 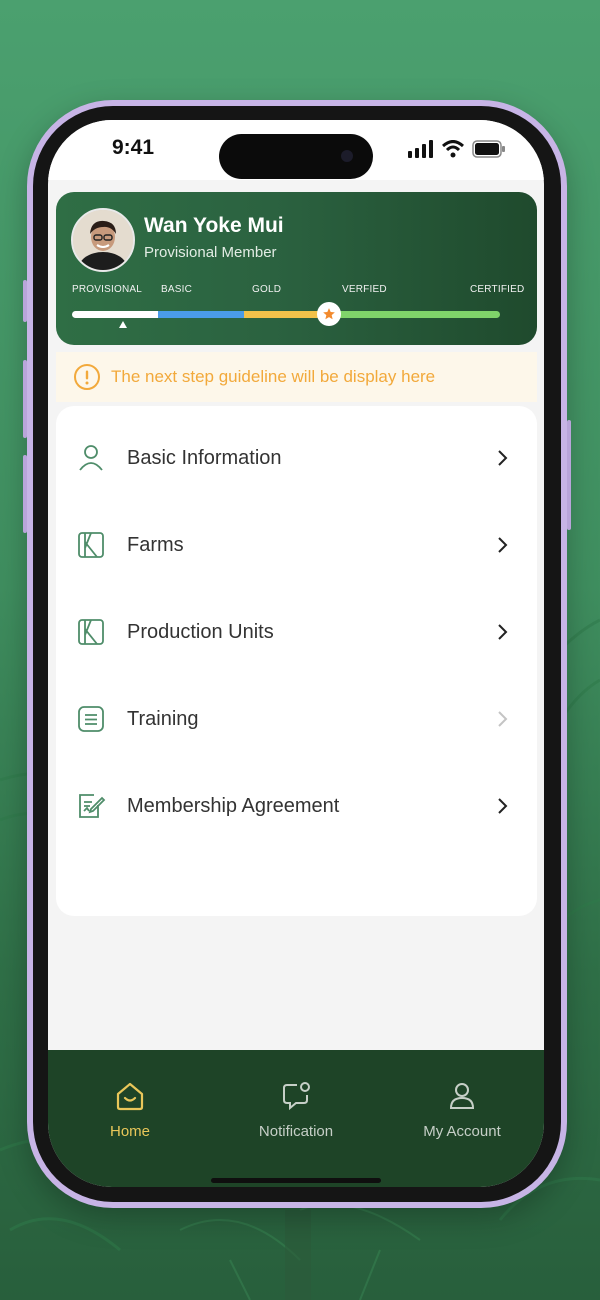 What do you see at coordinates (91, 458) in the screenshot?
I see `user-icon` at bounding box center [91, 458].